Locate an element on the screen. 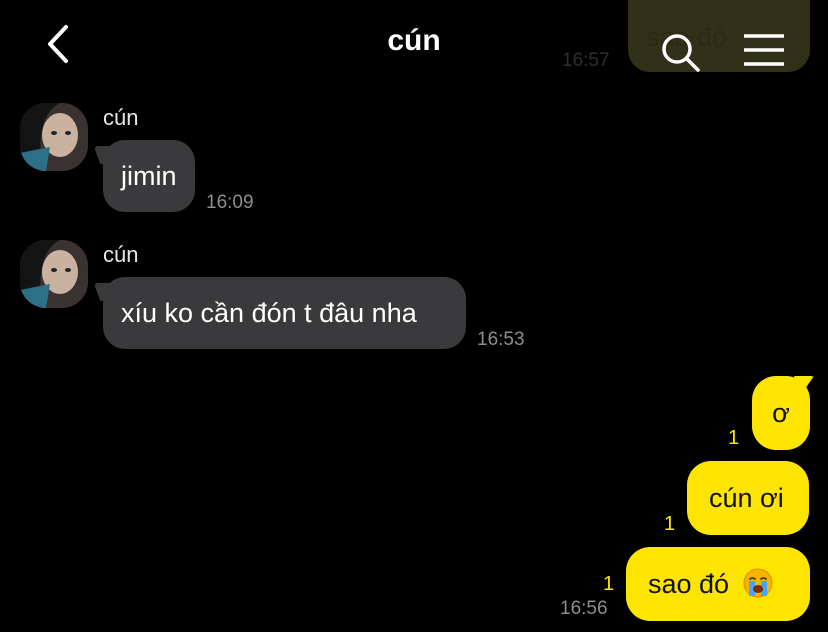 The height and width of the screenshot is (632, 828). incoming-message-bubble: jimin is located at coordinates (144, 176).